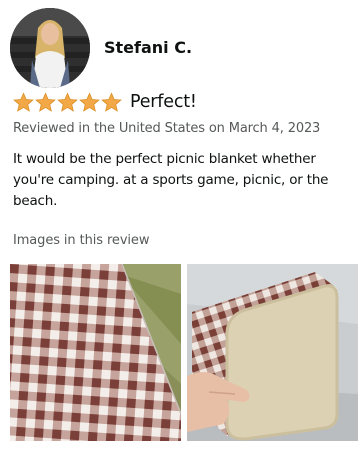 This screenshot has height=453, width=362. I want to click on profile-photo-icon, so click(50, 48).